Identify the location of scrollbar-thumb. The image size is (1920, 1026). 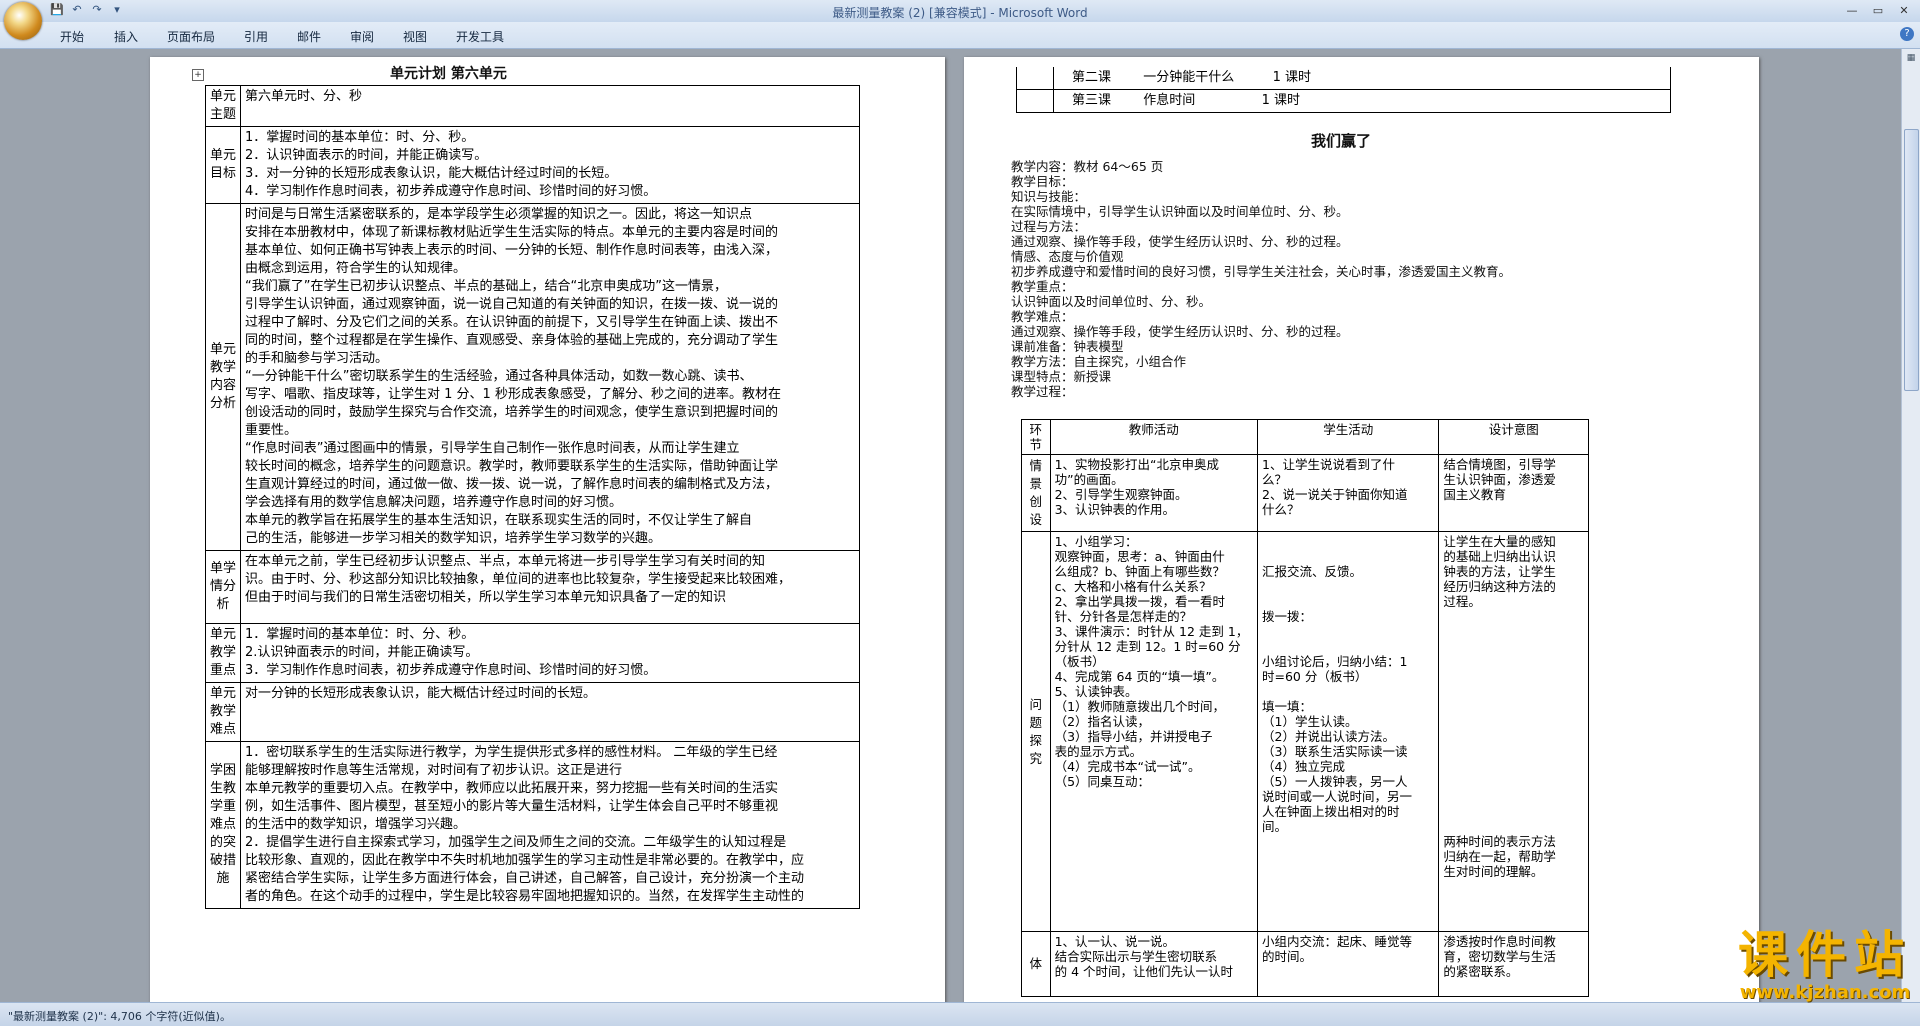
(1911, 260).